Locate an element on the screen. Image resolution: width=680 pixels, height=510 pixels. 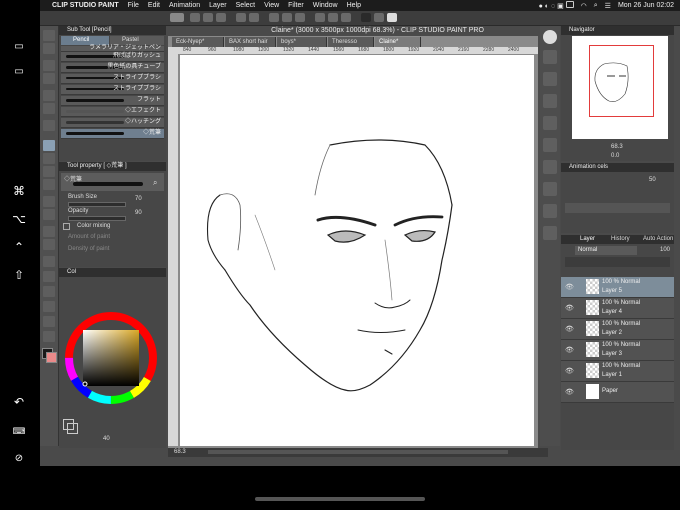
pencil-tool-icon is located at coordinates (49, 145).